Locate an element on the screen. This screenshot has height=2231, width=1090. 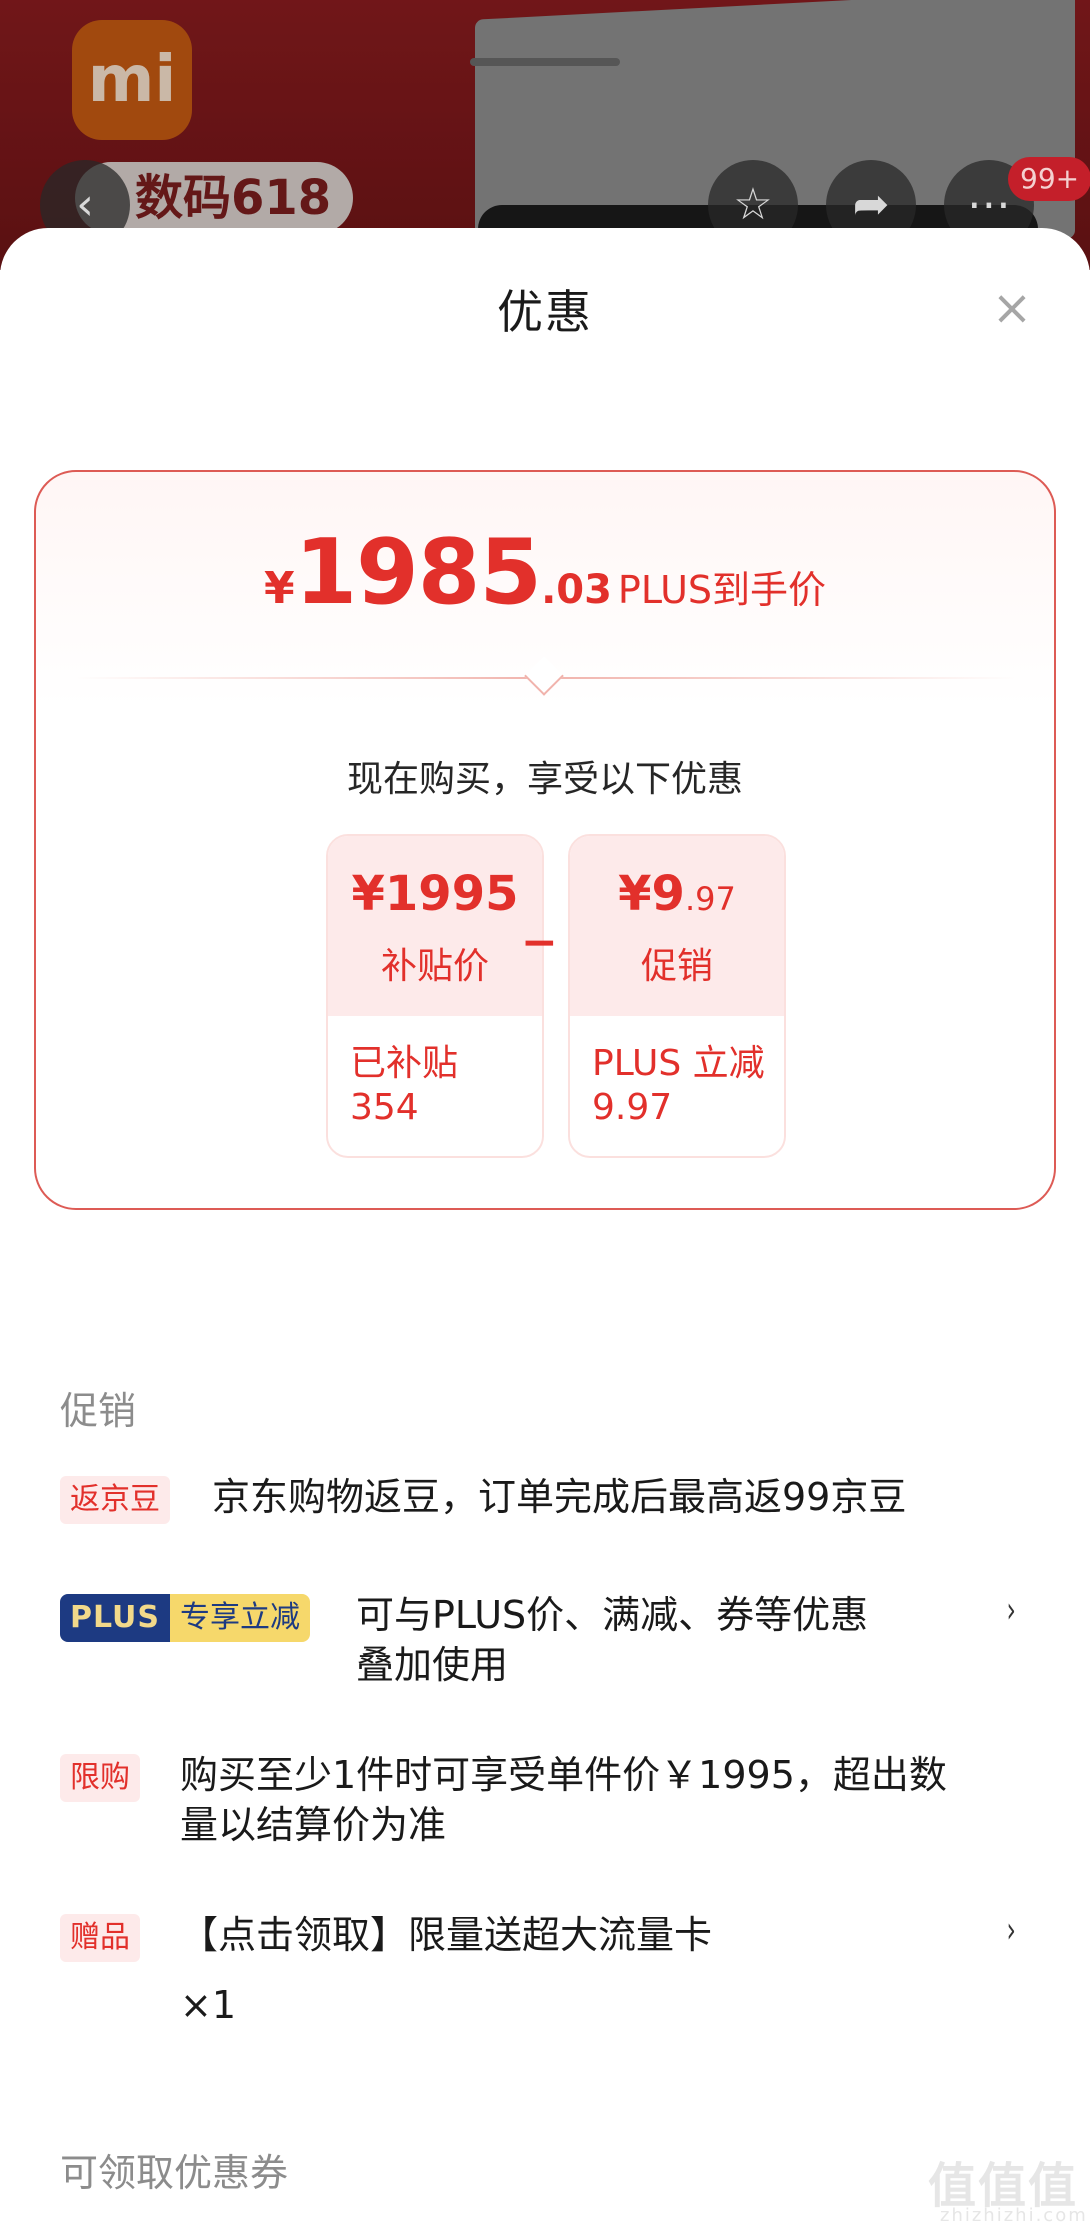
promo-text: 可与PLUS价、满减、券等优惠 叠加使用 is located at coordinates (612, 1640).